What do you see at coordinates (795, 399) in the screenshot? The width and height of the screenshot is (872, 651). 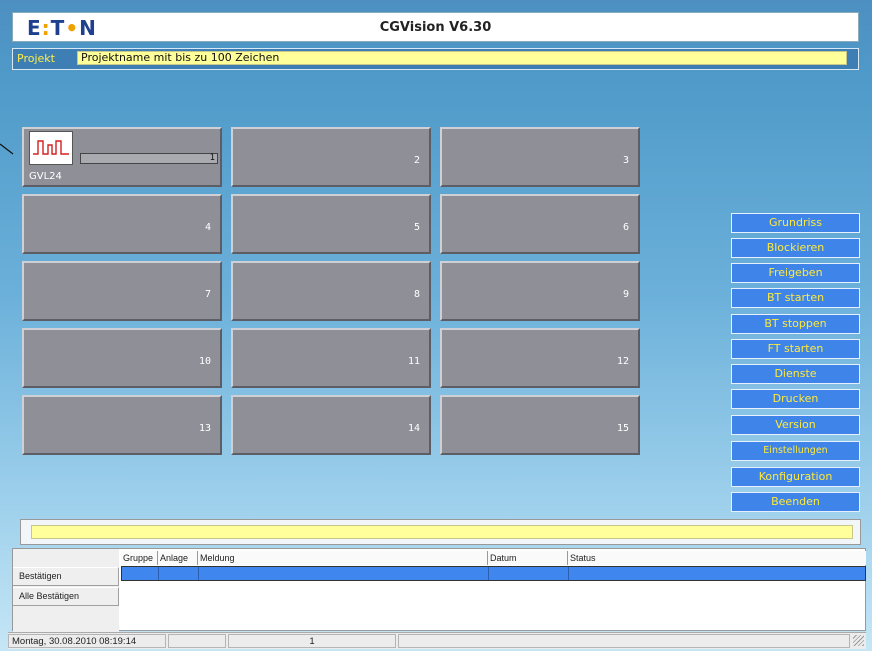 I see `drucken-button: Drucken` at bounding box center [795, 399].